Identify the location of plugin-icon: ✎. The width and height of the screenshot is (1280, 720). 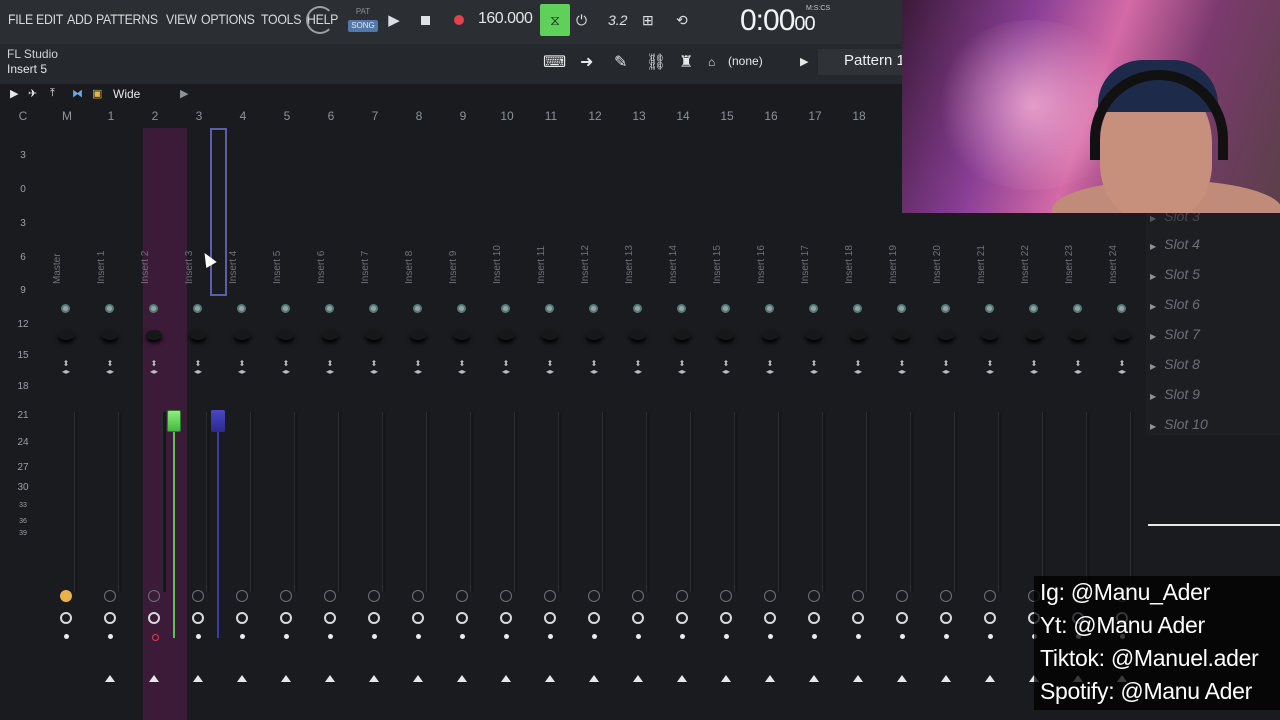
(620, 62).